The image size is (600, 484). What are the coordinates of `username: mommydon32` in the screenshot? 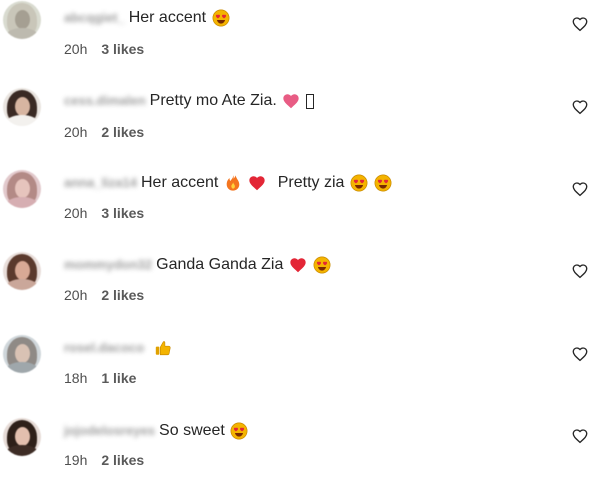 It's located at (108, 265).